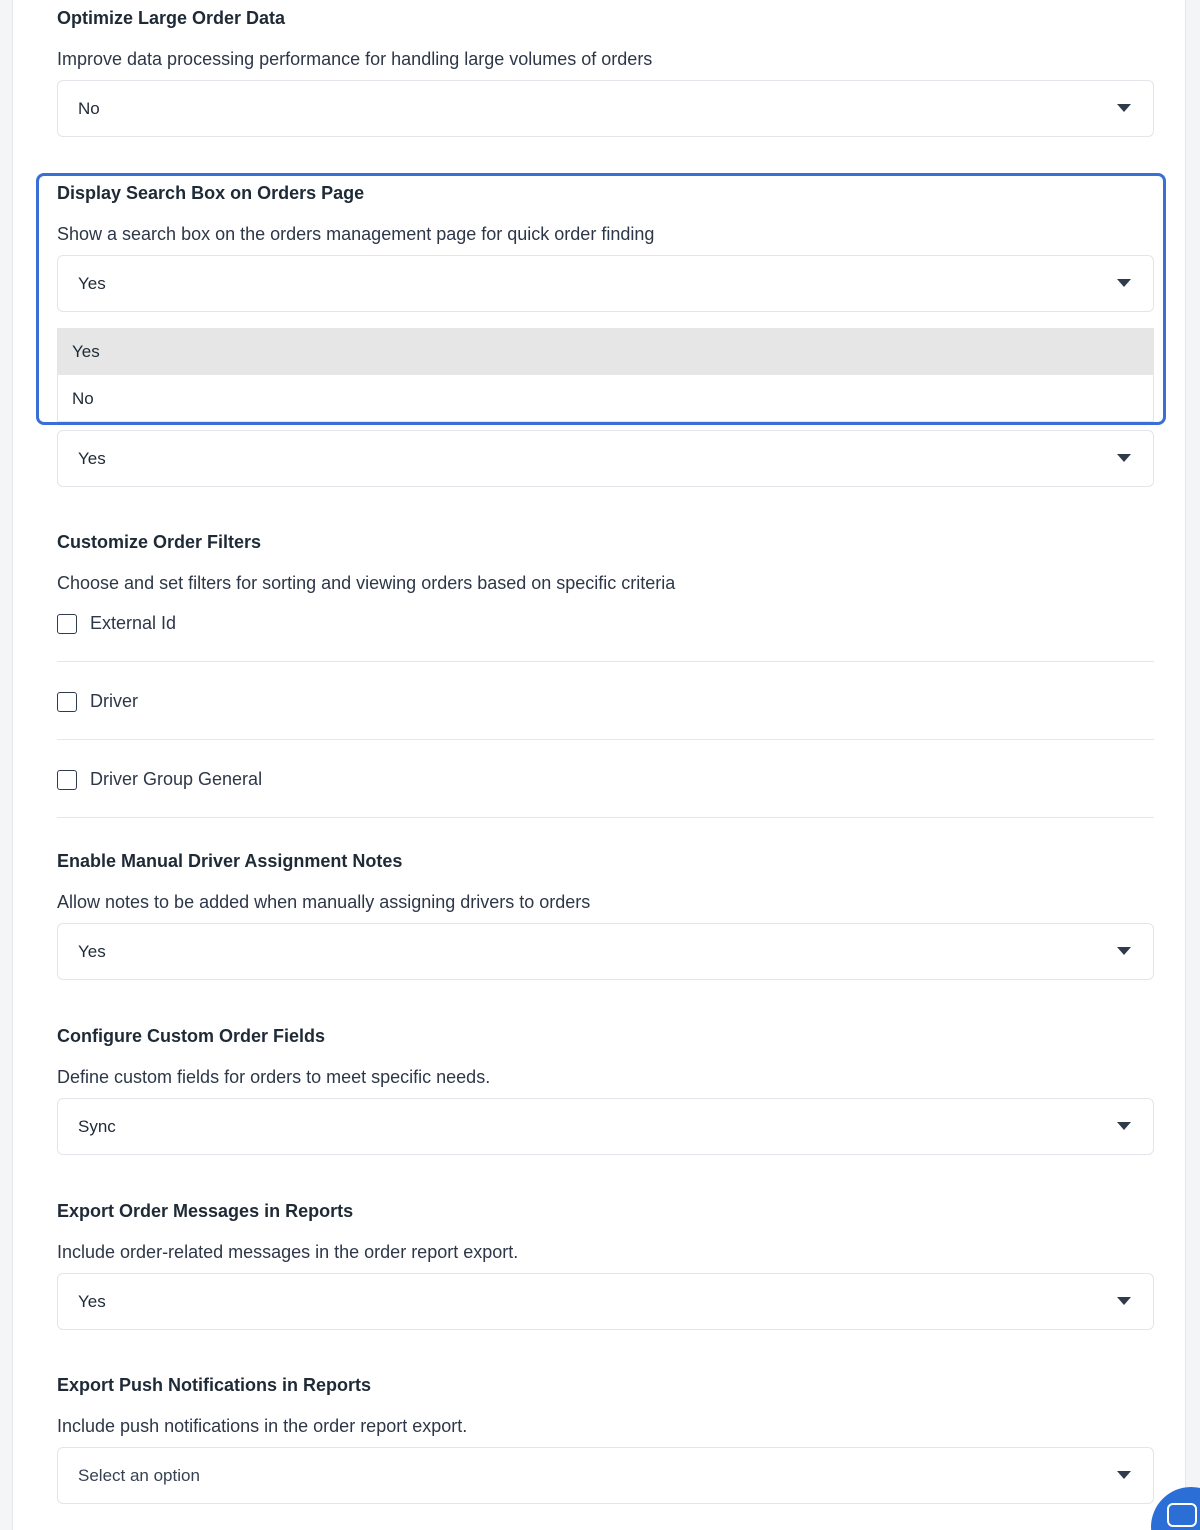 The height and width of the screenshot is (1530, 1200). Describe the element at coordinates (171, 18) in the screenshot. I see `optimize-title: Optimize Large Order Data` at that location.